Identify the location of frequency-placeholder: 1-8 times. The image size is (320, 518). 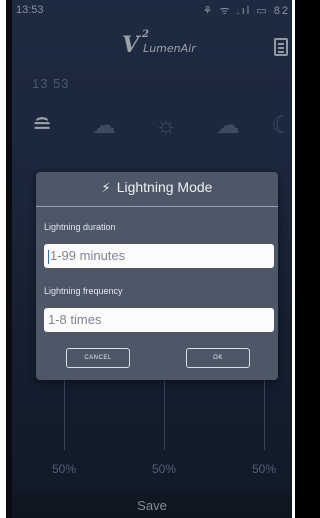
(75, 319).